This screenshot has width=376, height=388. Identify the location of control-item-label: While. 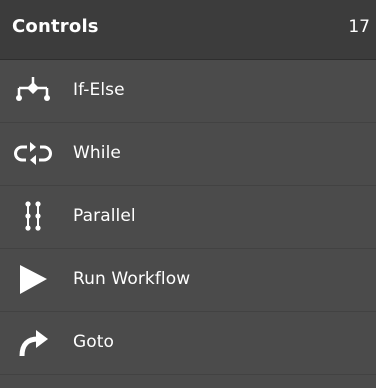
(97, 153).